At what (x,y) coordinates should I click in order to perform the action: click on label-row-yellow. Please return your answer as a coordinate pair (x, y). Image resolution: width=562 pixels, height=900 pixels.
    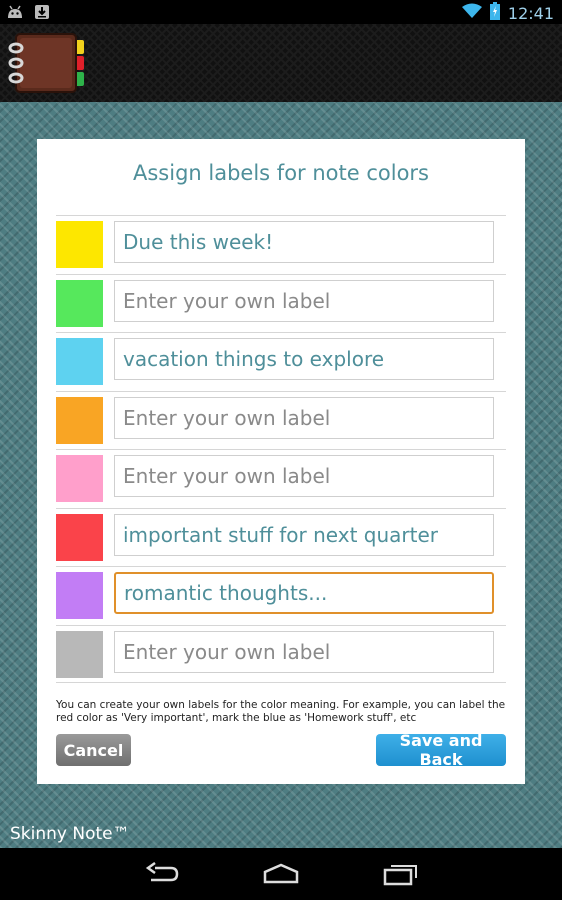
    Looking at the image, I should click on (281, 244).